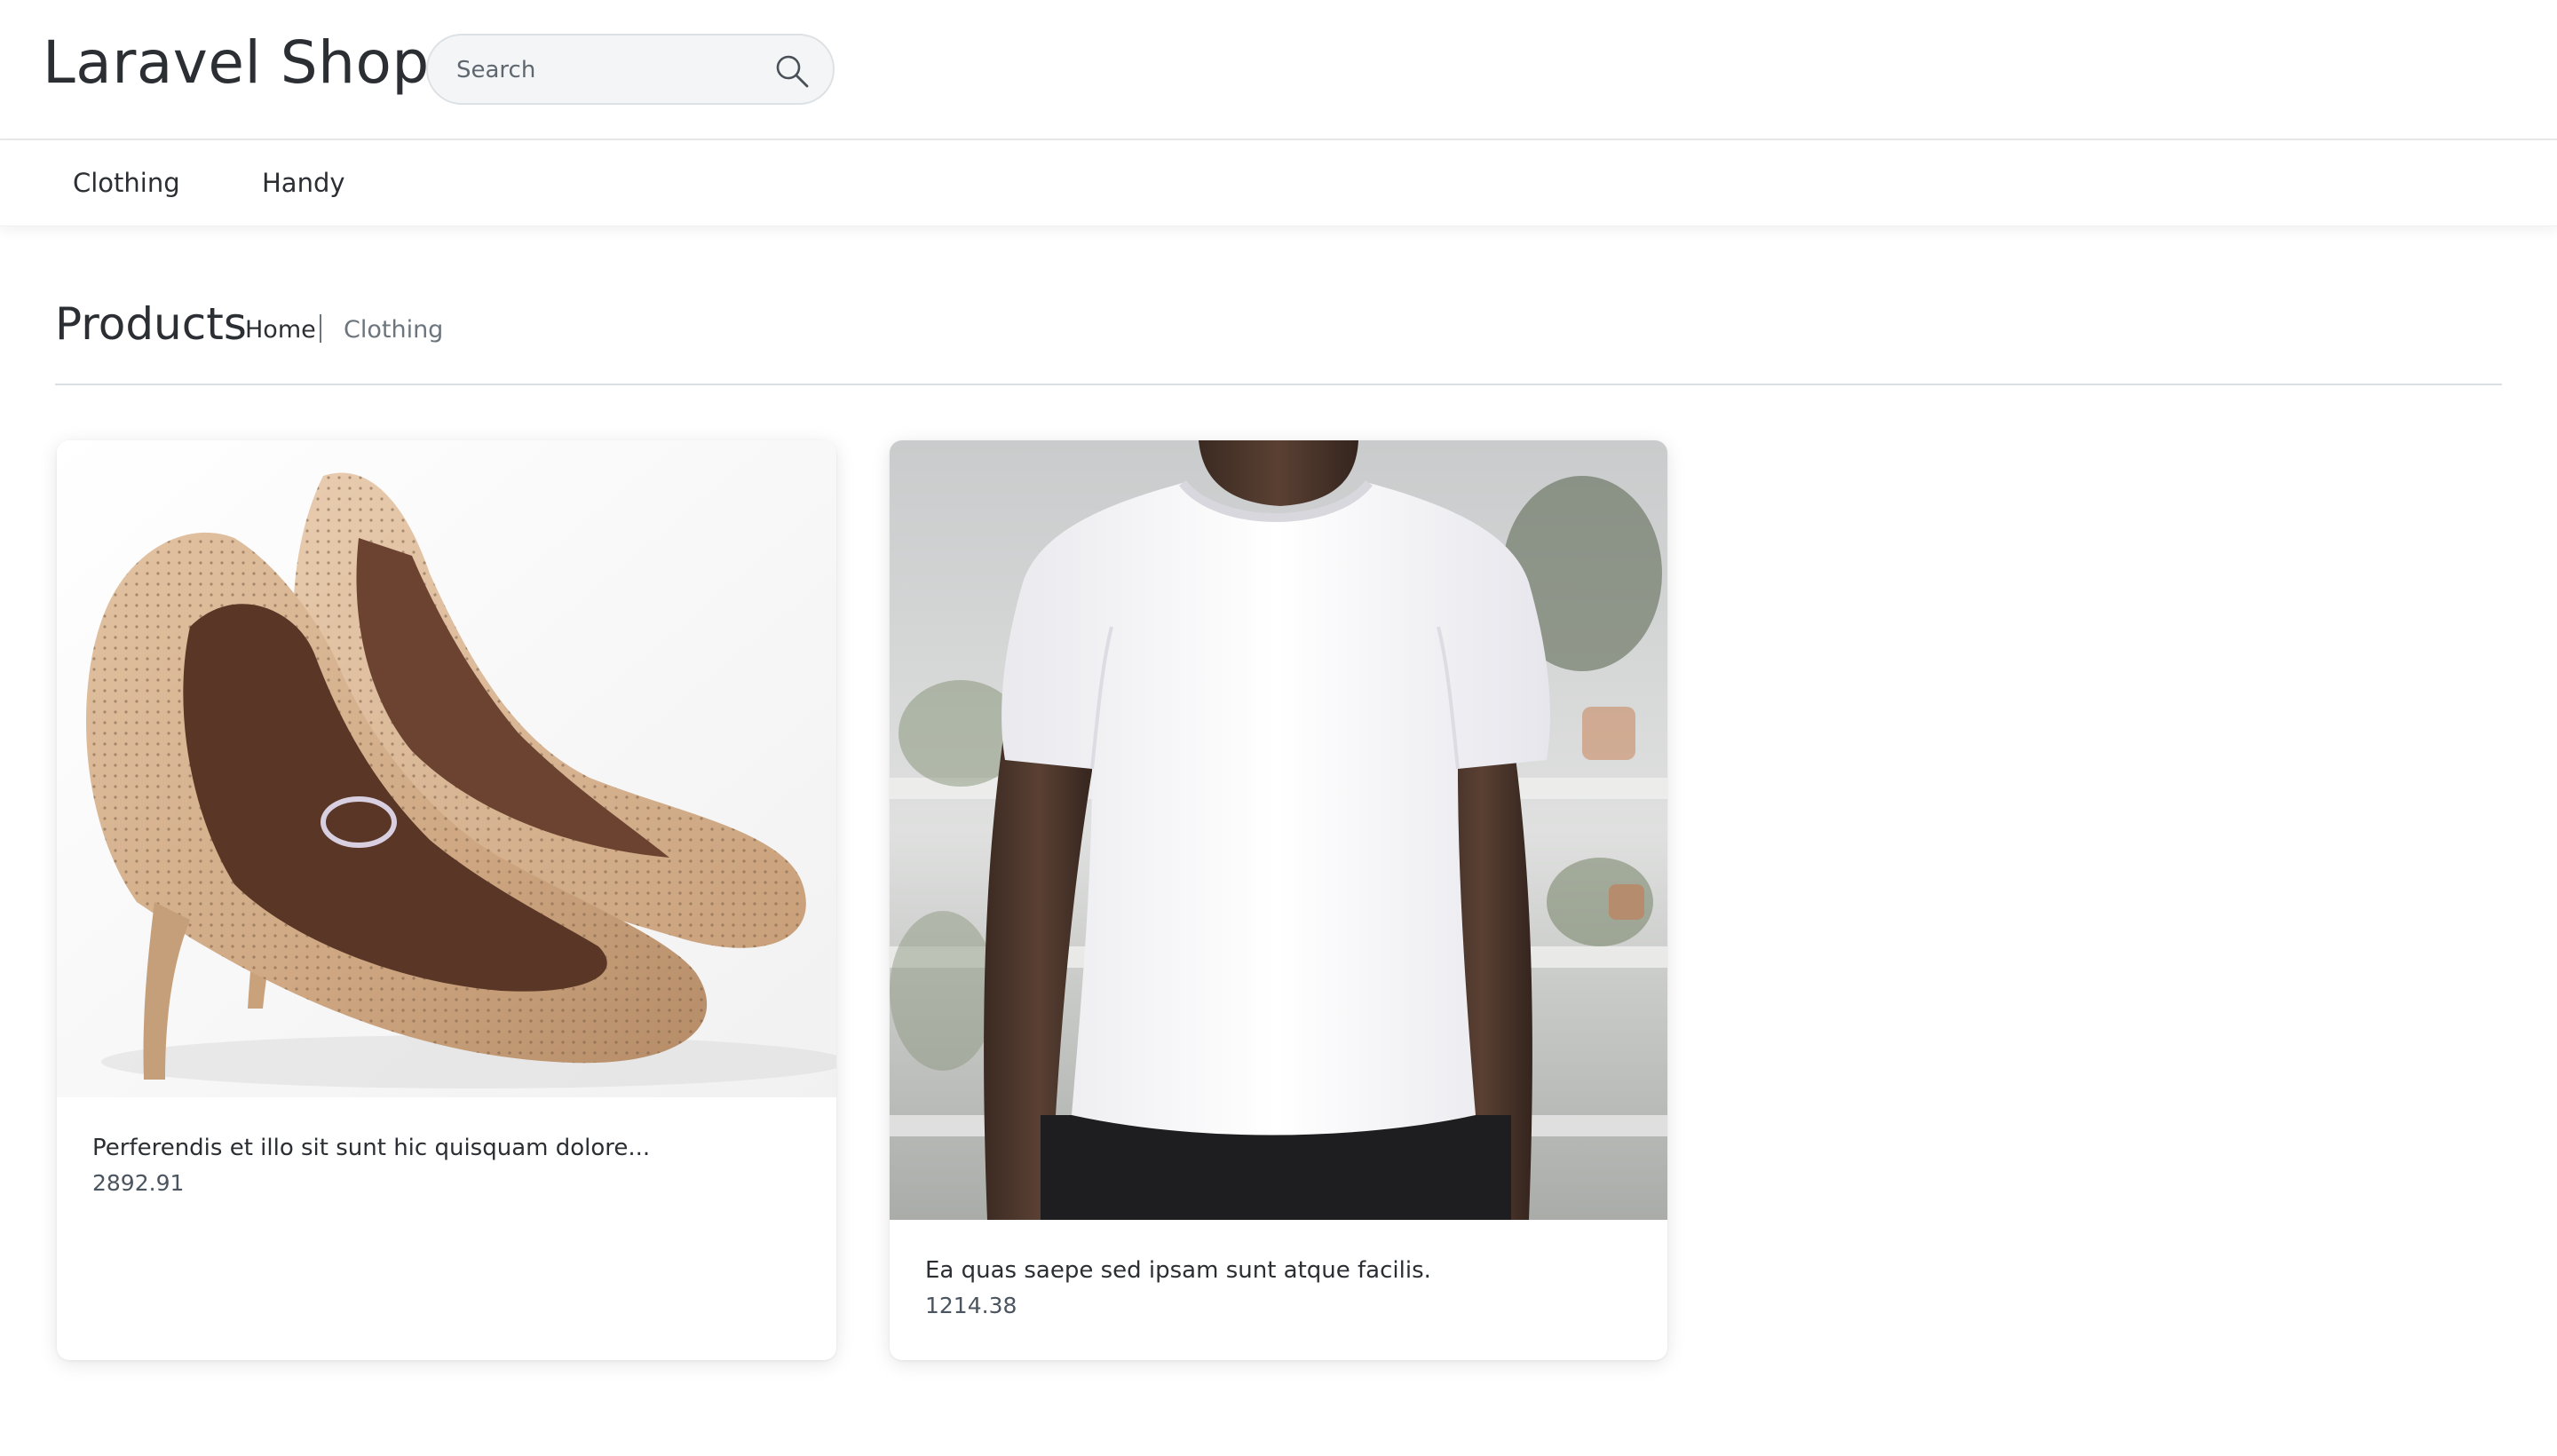  What do you see at coordinates (394, 330) in the screenshot?
I see `breadcrumb-current: Clothing` at bounding box center [394, 330].